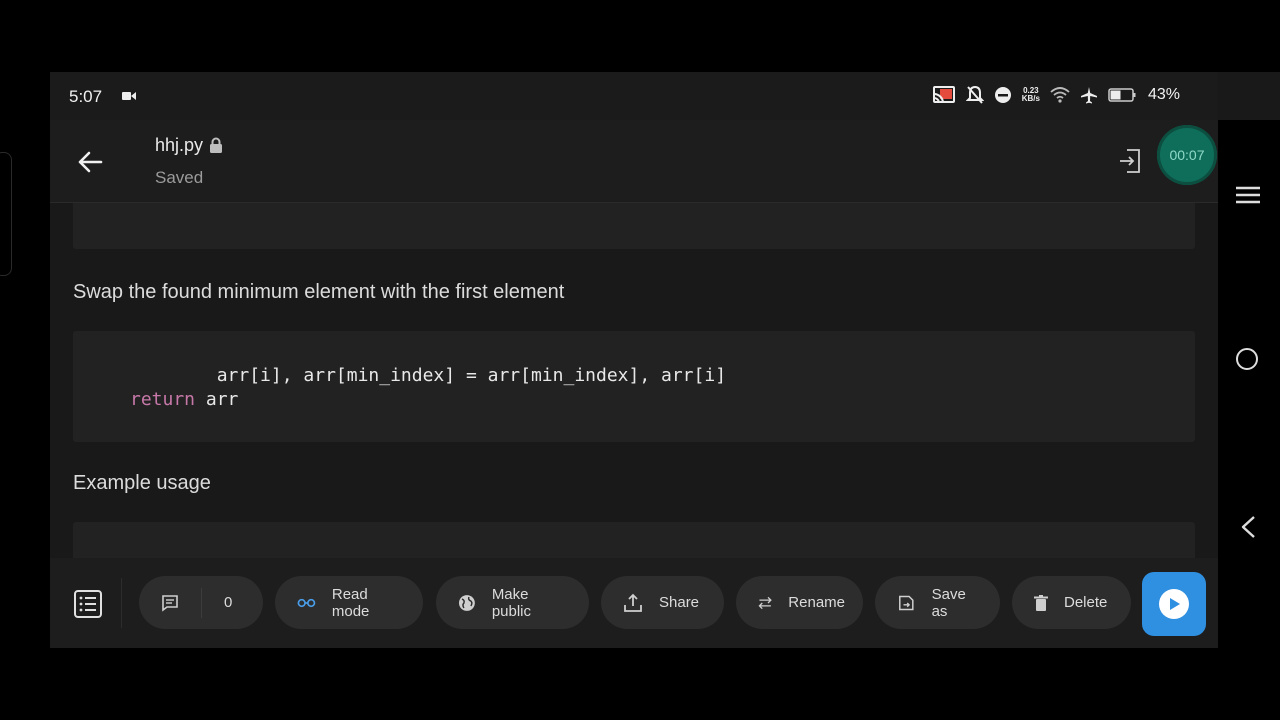  What do you see at coordinates (6, 214) in the screenshot?
I see `device-edge` at bounding box center [6, 214].